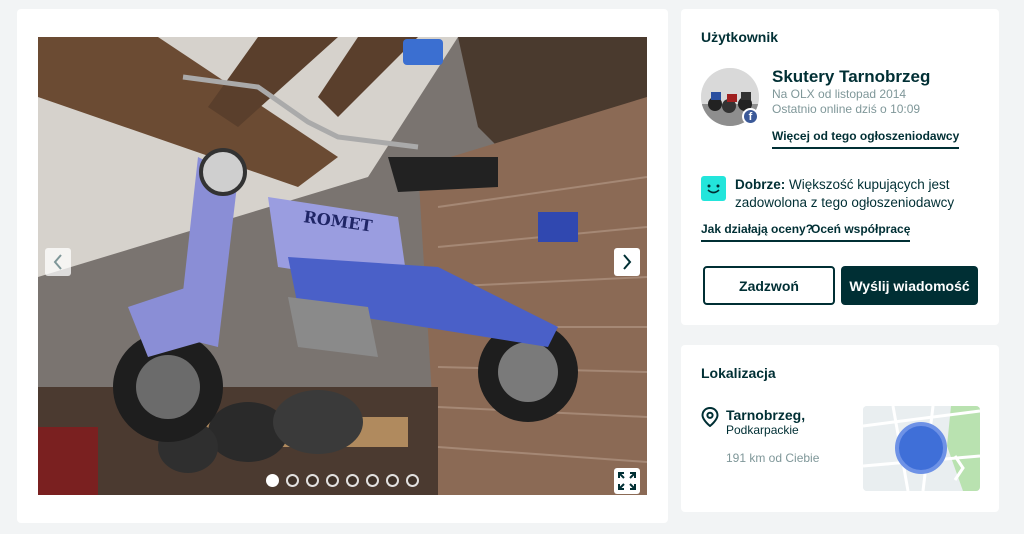 This screenshot has height=534, width=1024. I want to click on location-section-title: Lokalizacja, so click(738, 373).